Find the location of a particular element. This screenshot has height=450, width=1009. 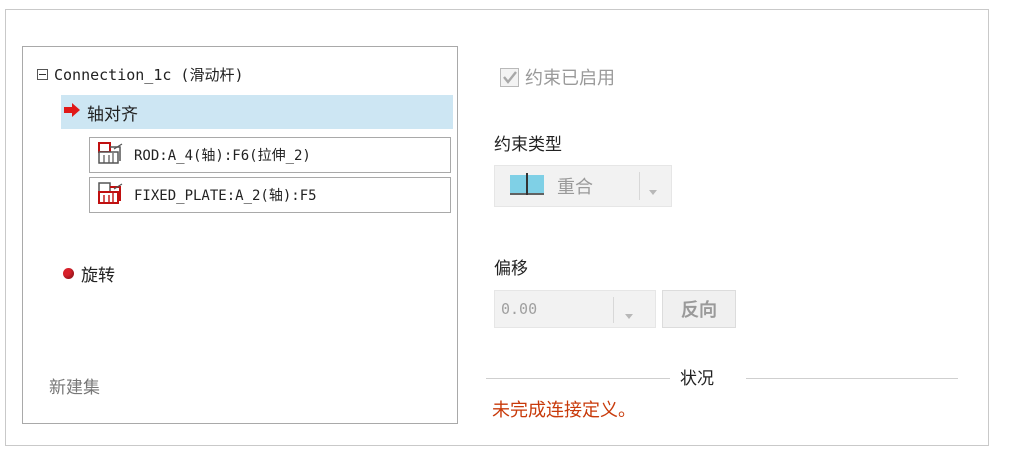

tree-item-rotate: 旋转 is located at coordinates (89, 273).